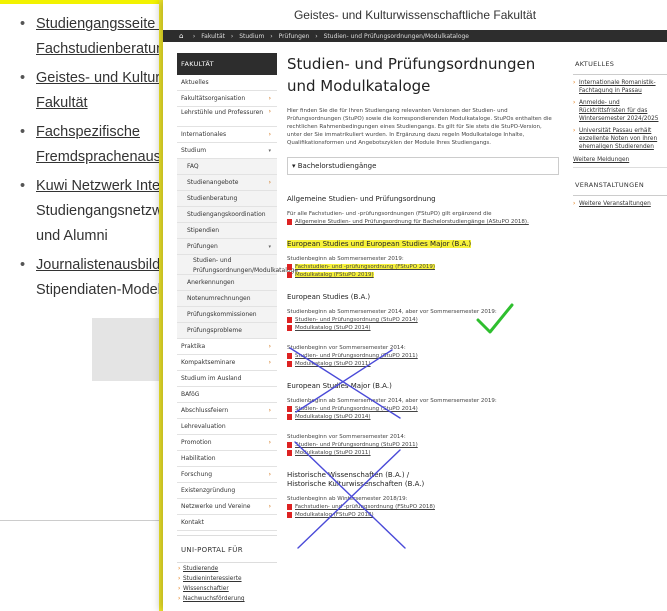 This screenshot has height=611, width=667. What do you see at coordinates (194, 150) in the screenshot?
I see `sidebar-item-label: Studium` at bounding box center [194, 150].